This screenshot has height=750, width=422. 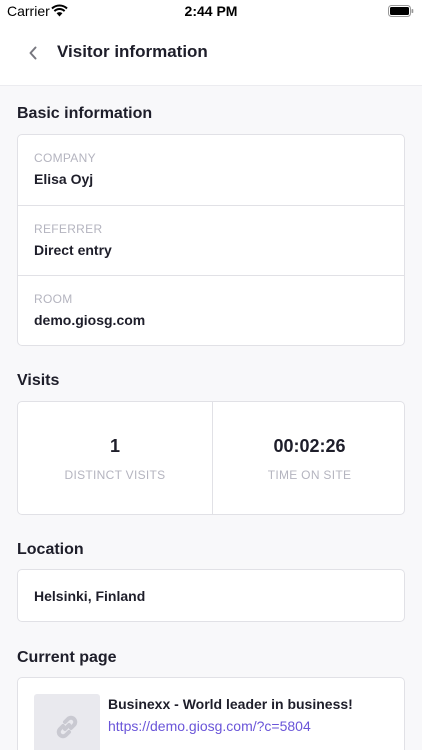 What do you see at coordinates (132, 51) in the screenshot?
I see `page-title: Visitor information` at bounding box center [132, 51].